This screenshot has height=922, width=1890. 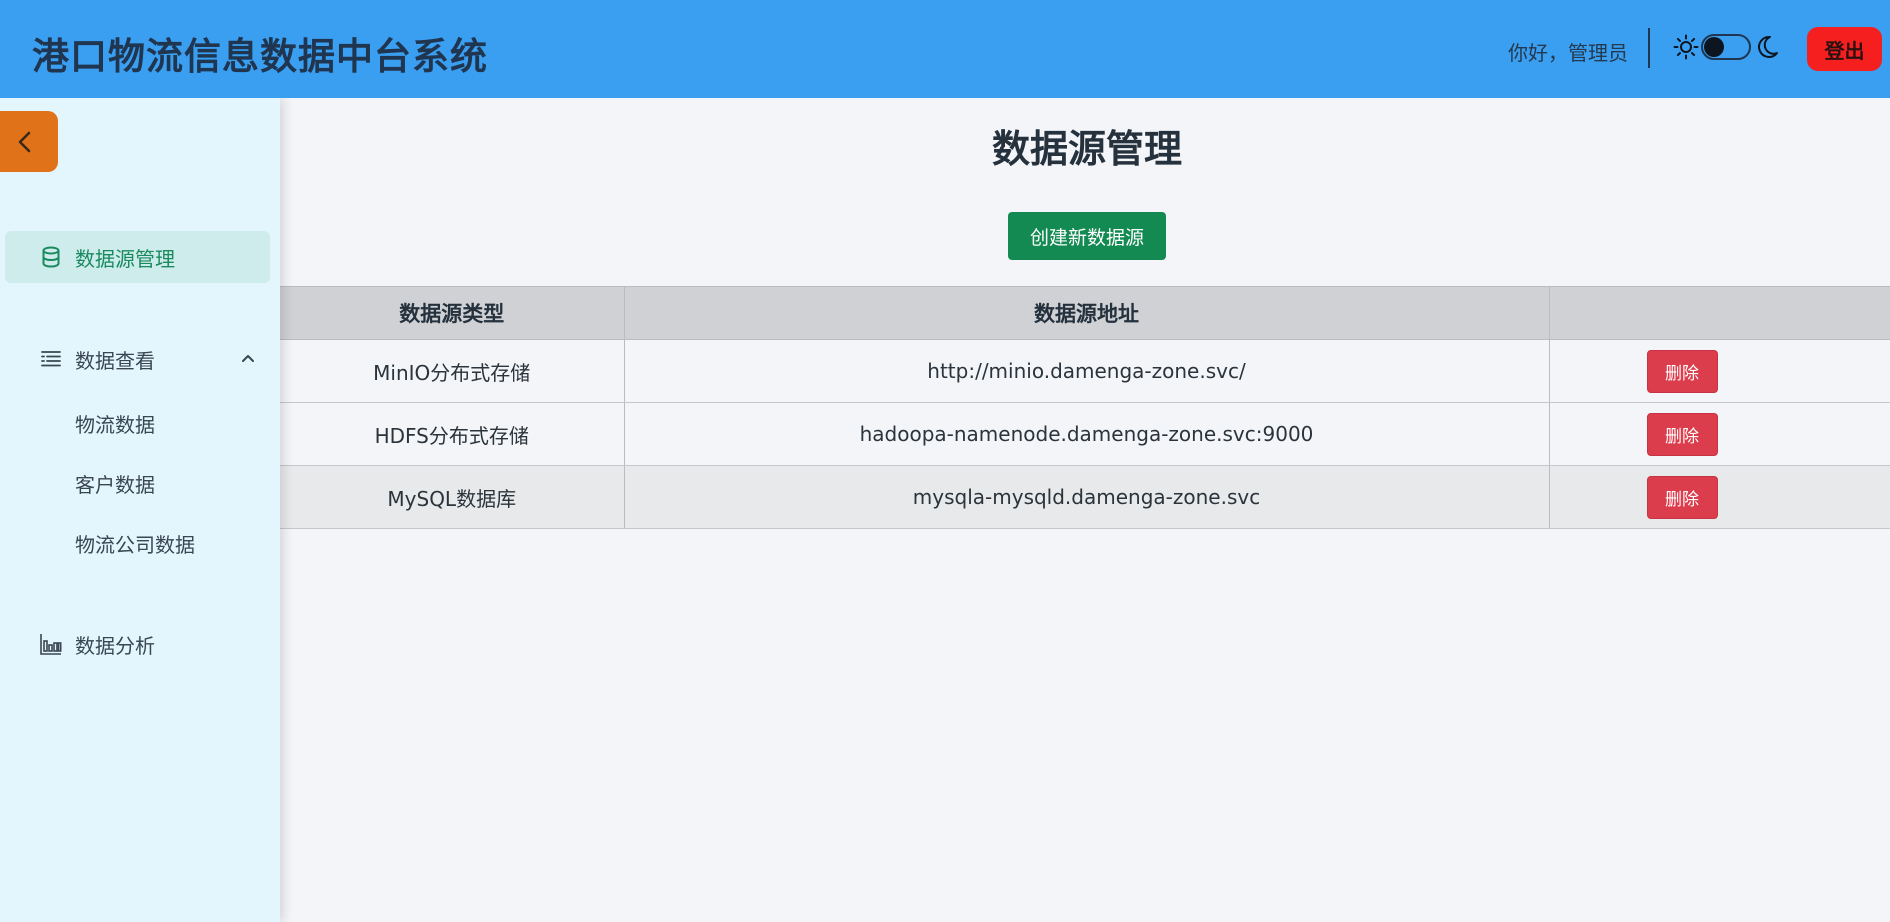 I want to click on sidebar-subitem-companies: 物流公司数据, so click(x=135, y=543).